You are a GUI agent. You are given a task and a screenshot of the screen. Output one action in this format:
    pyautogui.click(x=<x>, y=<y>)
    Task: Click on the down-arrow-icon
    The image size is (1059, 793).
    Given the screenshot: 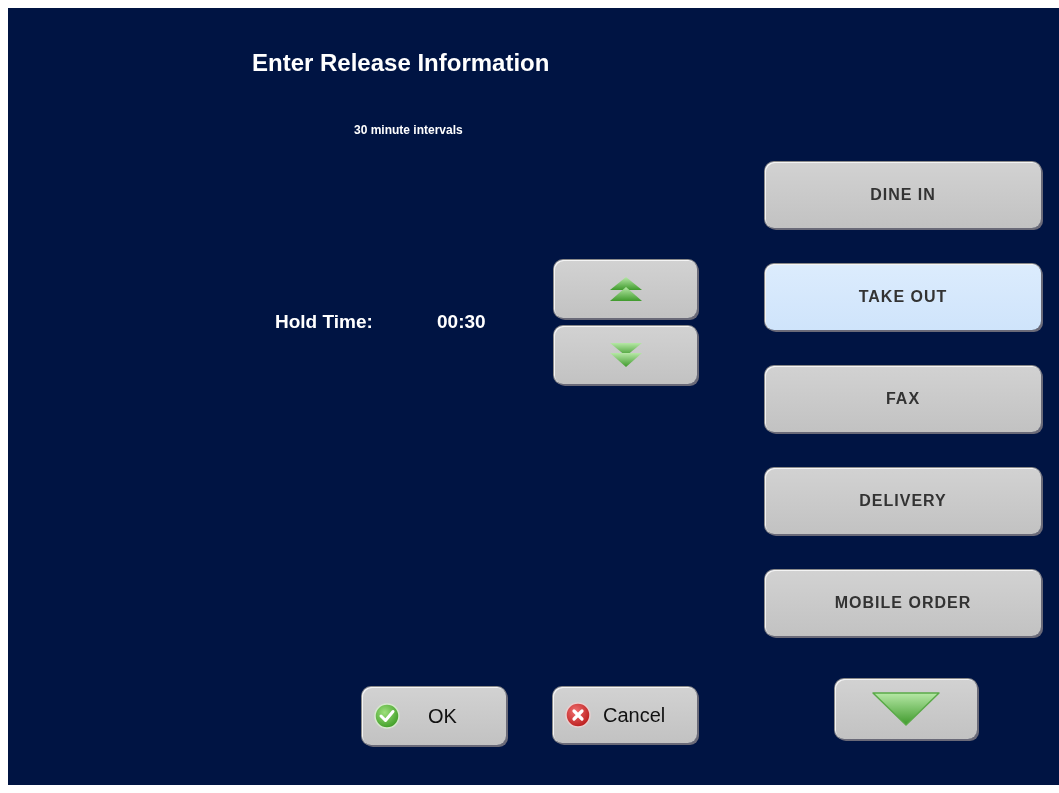 What is the action you would take?
    pyautogui.click(x=906, y=709)
    